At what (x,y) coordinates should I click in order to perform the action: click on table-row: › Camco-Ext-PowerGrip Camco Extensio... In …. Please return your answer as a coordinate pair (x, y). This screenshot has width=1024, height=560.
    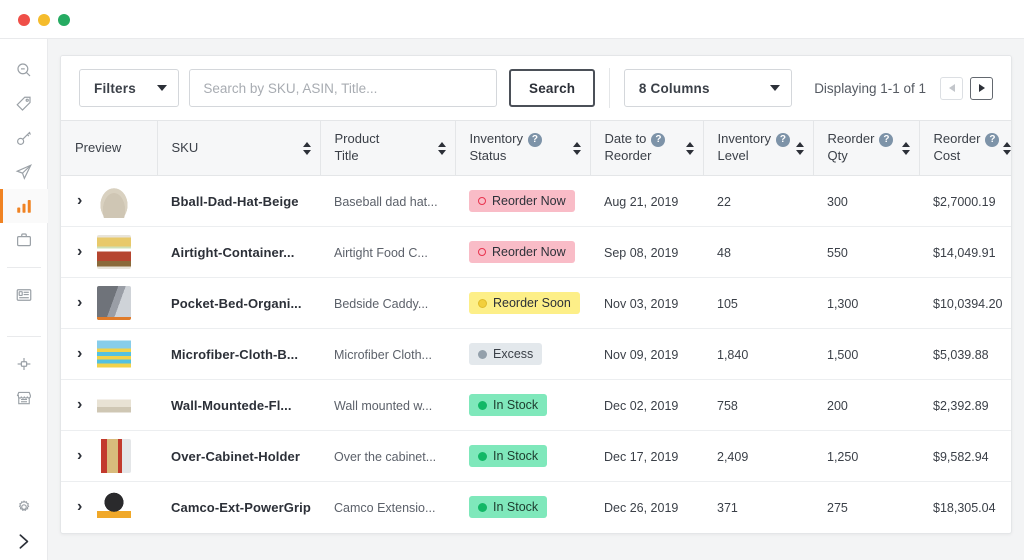
    Looking at the image, I should click on (536, 507).